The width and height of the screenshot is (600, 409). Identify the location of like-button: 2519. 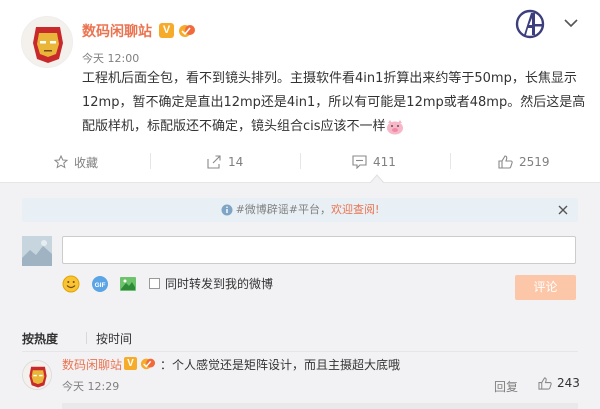
(524, 162).